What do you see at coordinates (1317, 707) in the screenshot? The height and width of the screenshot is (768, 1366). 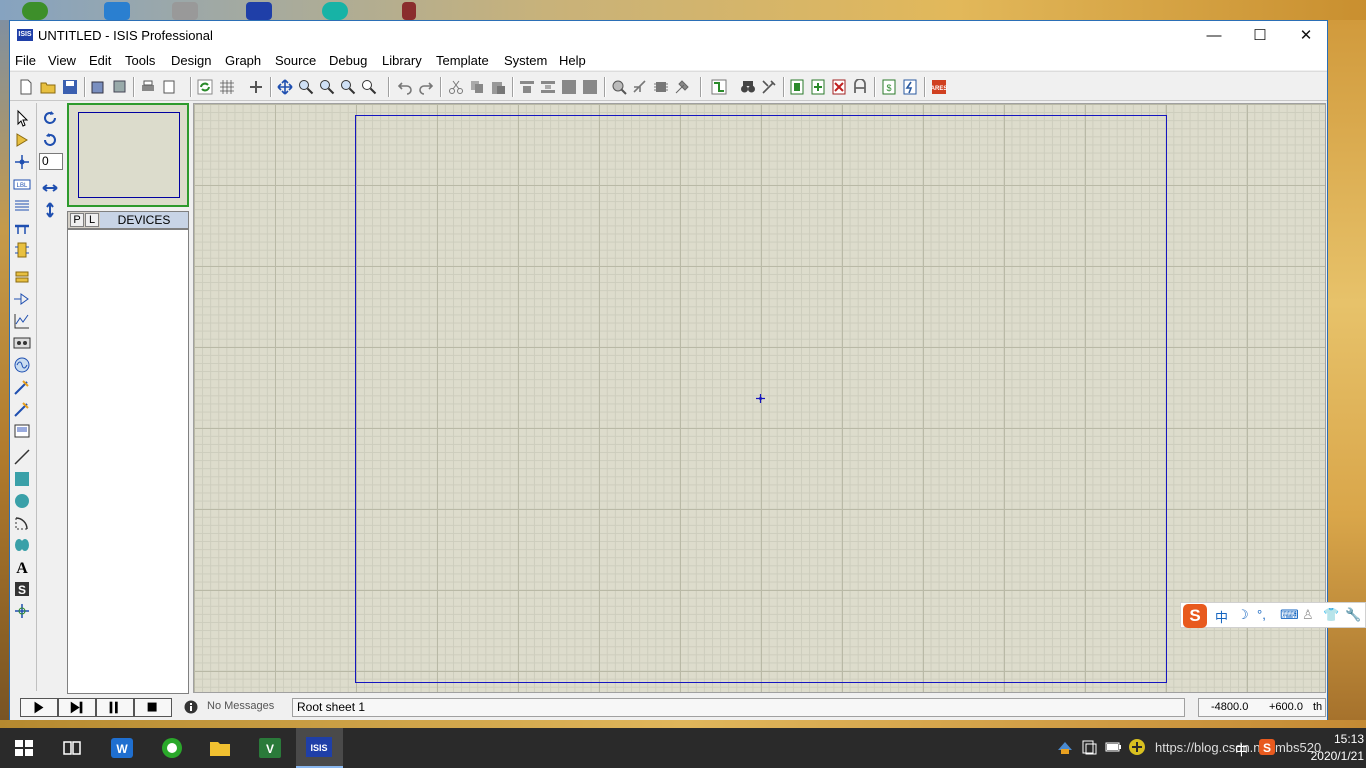 I see `coordinate-units: th` at bounding box center [1317, 707].